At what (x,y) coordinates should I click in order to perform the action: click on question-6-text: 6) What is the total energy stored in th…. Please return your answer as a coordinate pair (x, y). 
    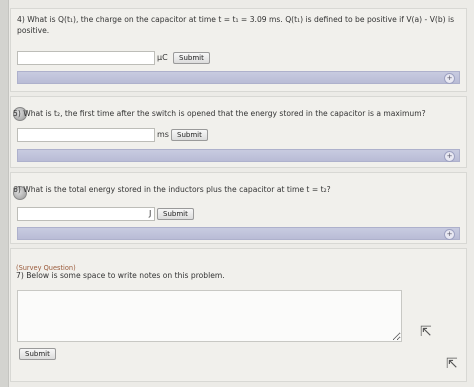
    Looking at the image, I should click on (172, 189).